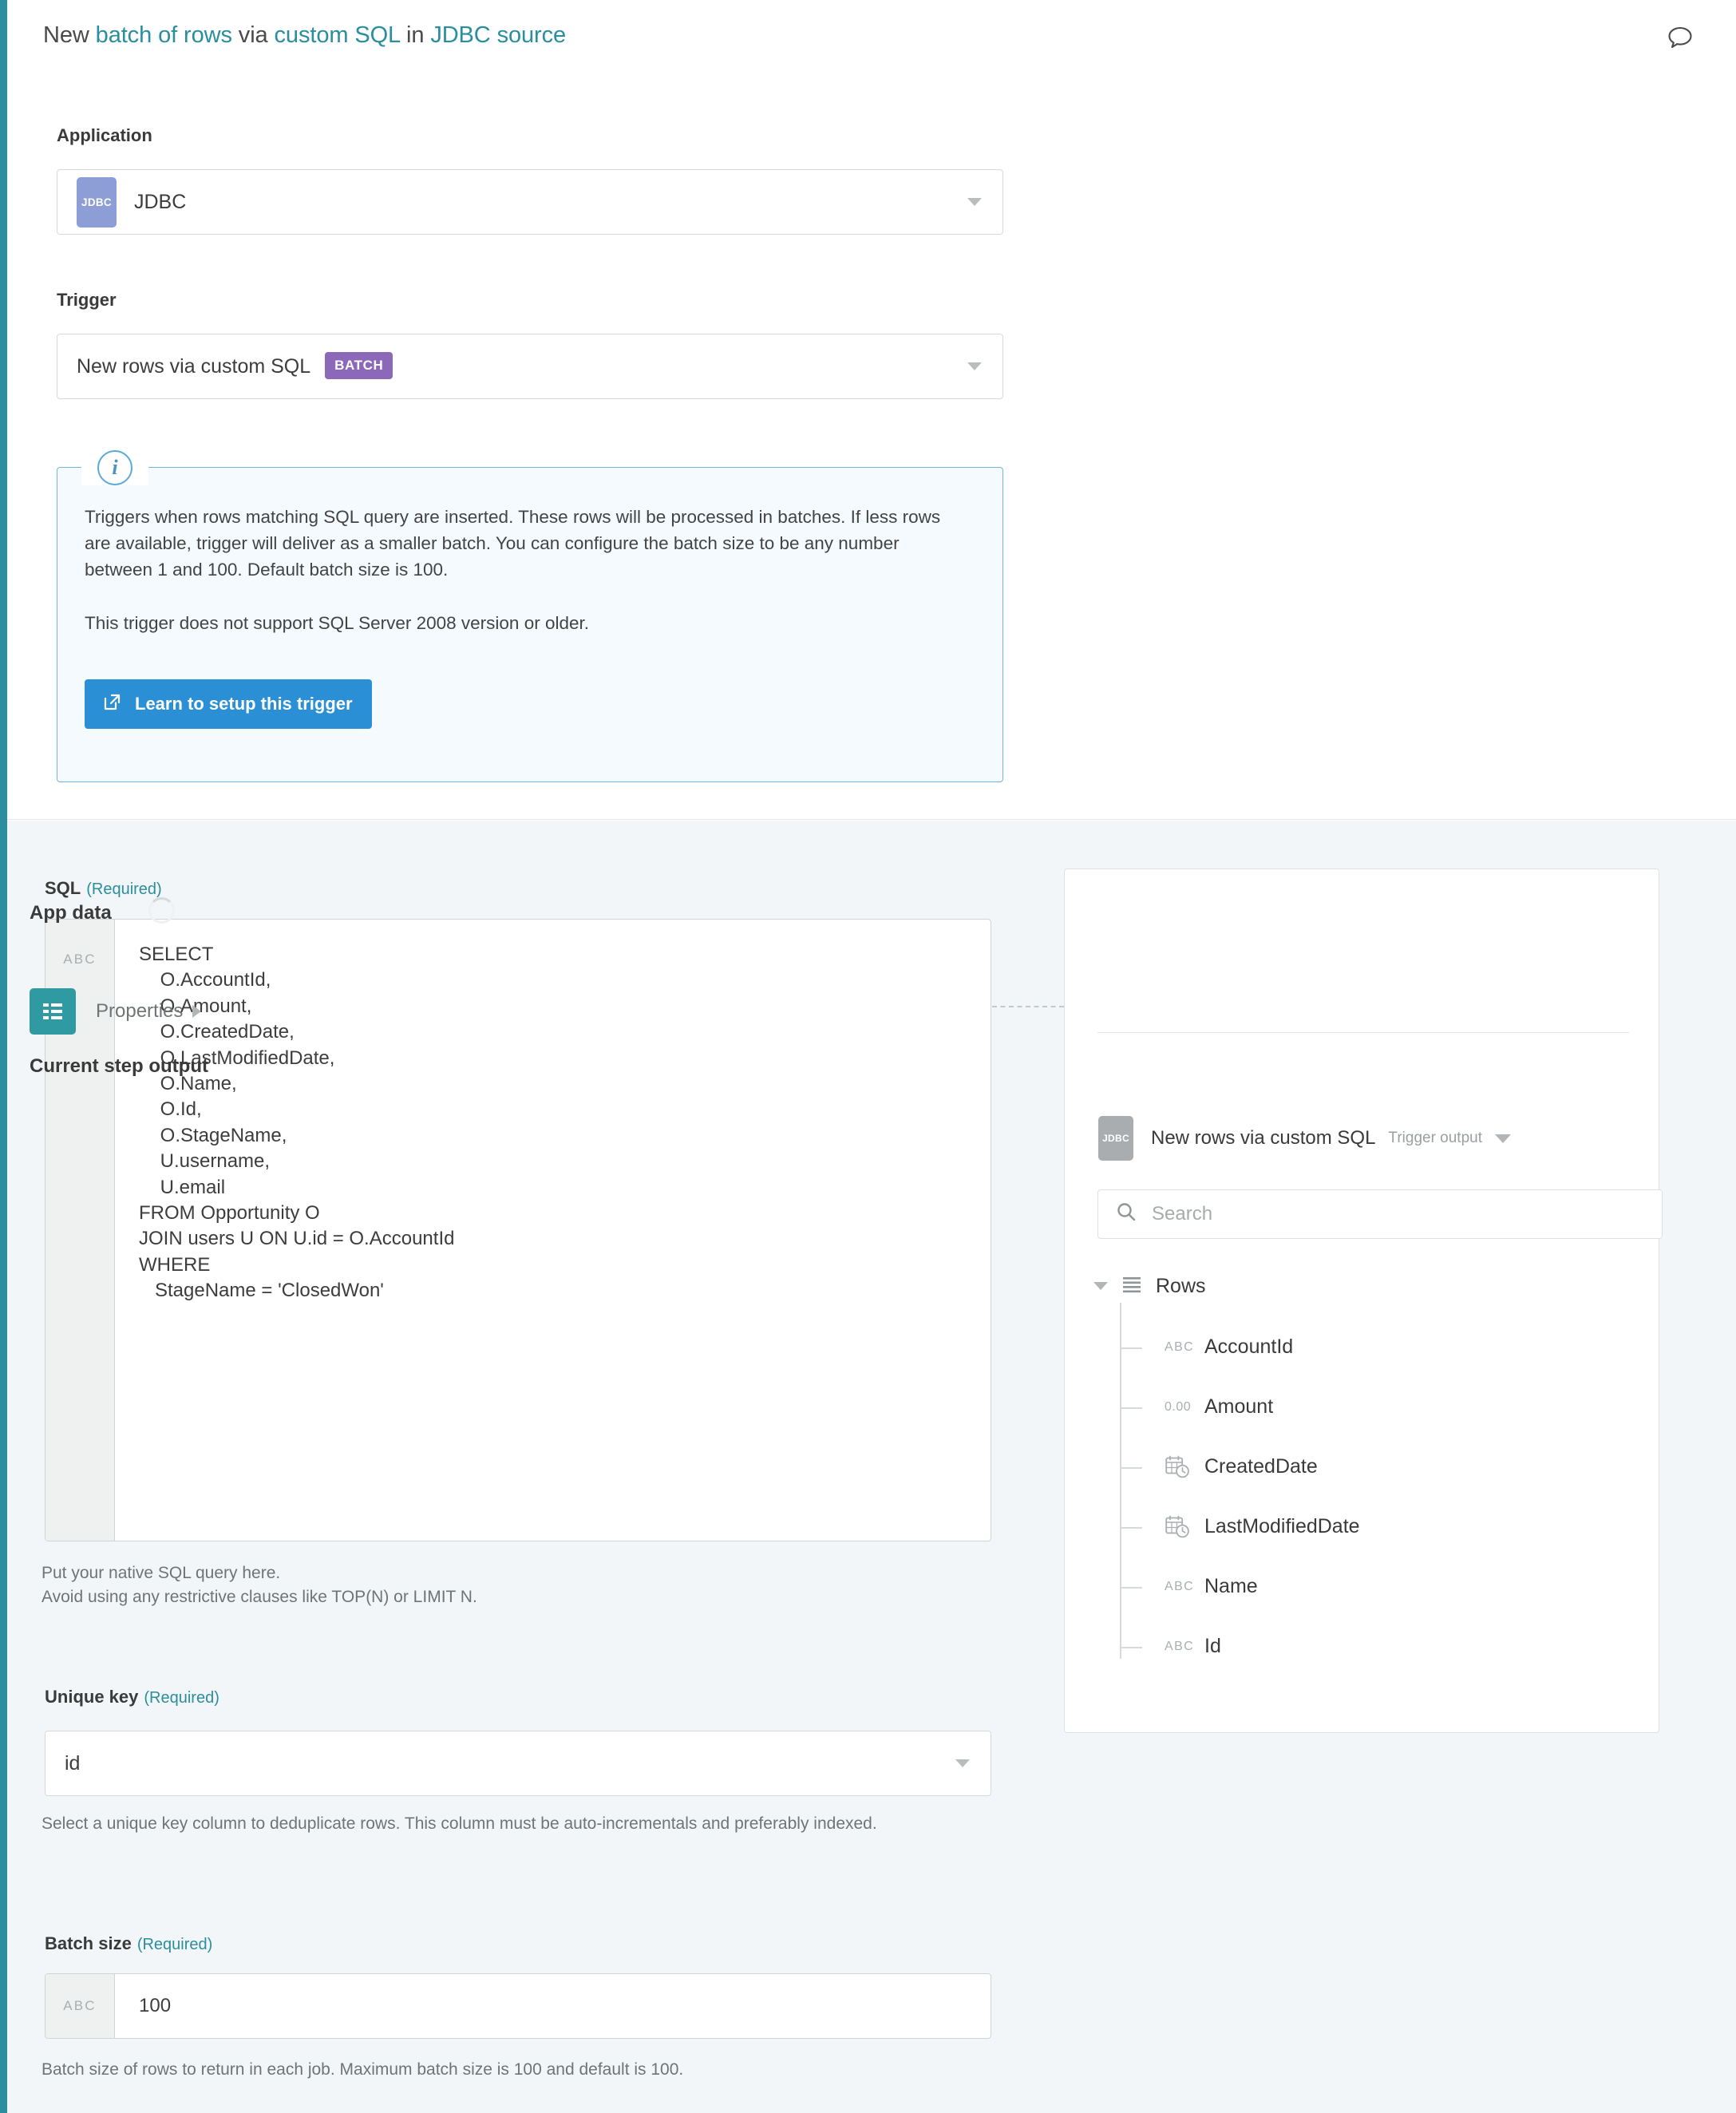 This screenshot has height=2113, width=1736. I want to click on page-title-part-4: in, so click(415, 35).